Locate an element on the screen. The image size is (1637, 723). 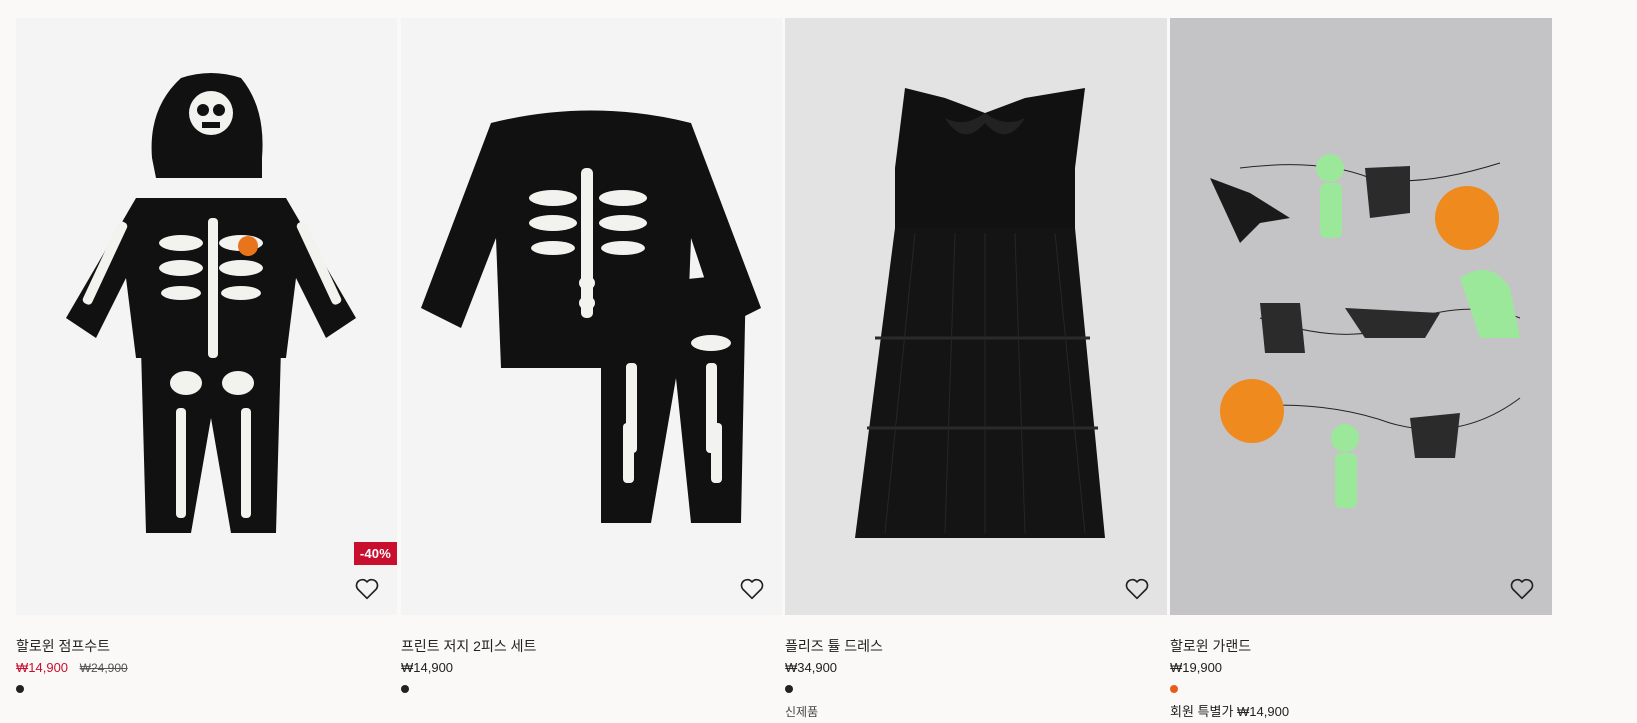
product-title: 할로윈 가랜드 is located at coordinates (1361, 646).